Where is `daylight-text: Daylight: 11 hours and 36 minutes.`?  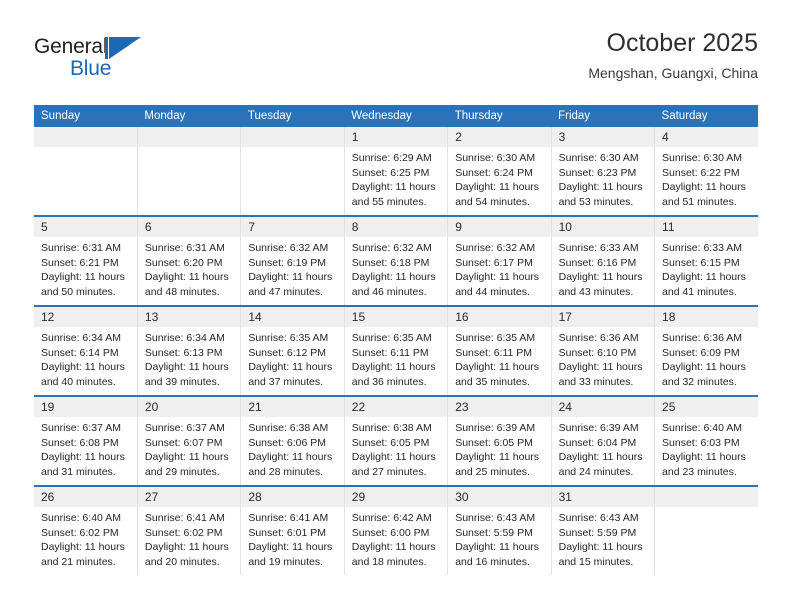 daylight-text: Daylight: 11 hours and 36 minutes. is located at coordinates (393, 374).